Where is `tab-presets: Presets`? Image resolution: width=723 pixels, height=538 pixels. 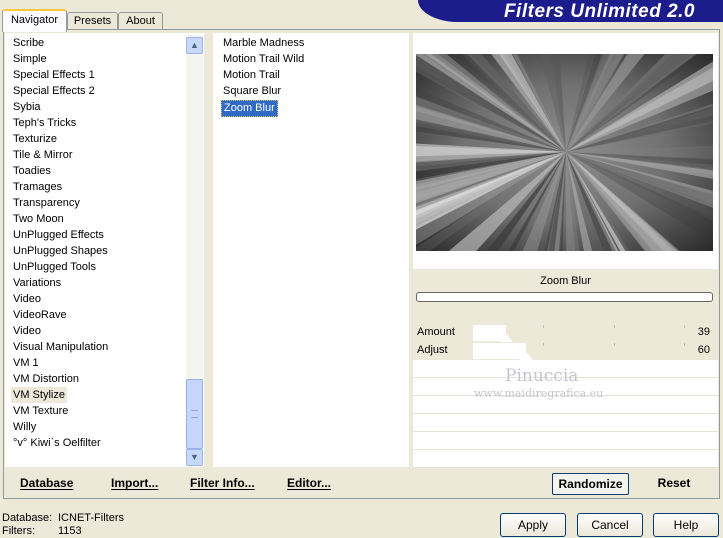 tab-presets: Presets is located at coordinates (92, 21).